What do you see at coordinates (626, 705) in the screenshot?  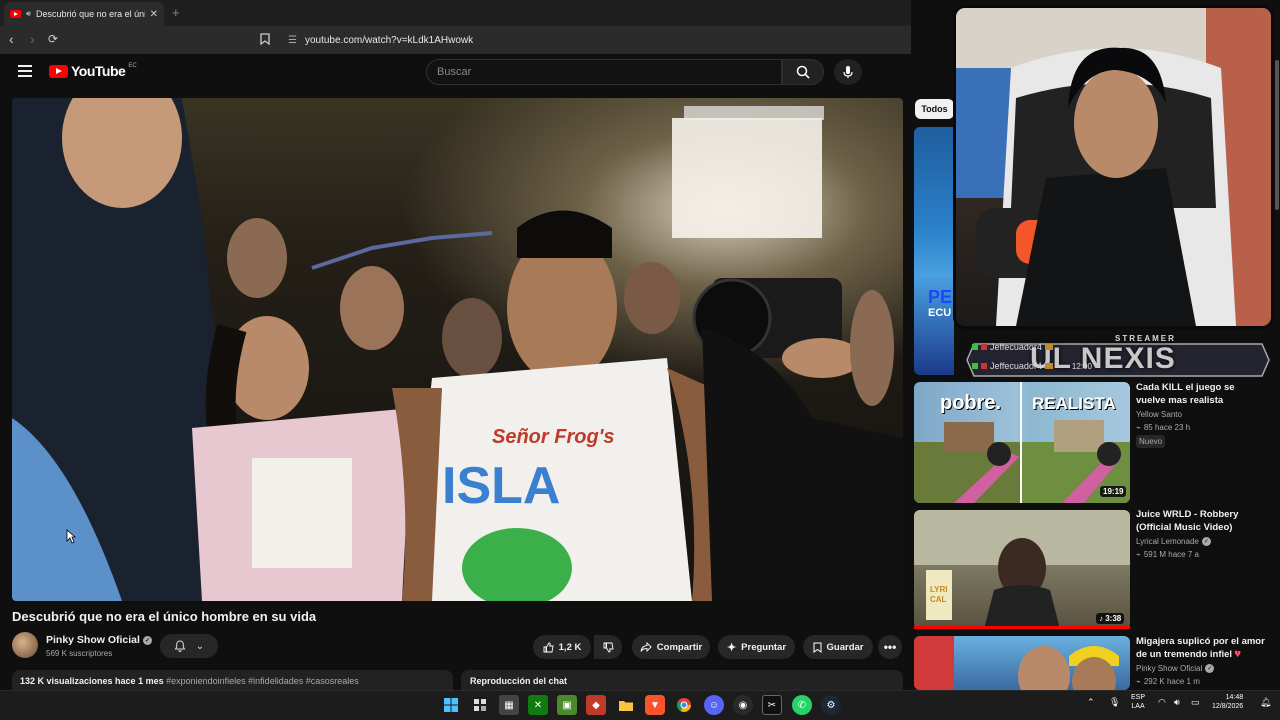 I see `file-explorer-icon` at bounding box center [626, 705].